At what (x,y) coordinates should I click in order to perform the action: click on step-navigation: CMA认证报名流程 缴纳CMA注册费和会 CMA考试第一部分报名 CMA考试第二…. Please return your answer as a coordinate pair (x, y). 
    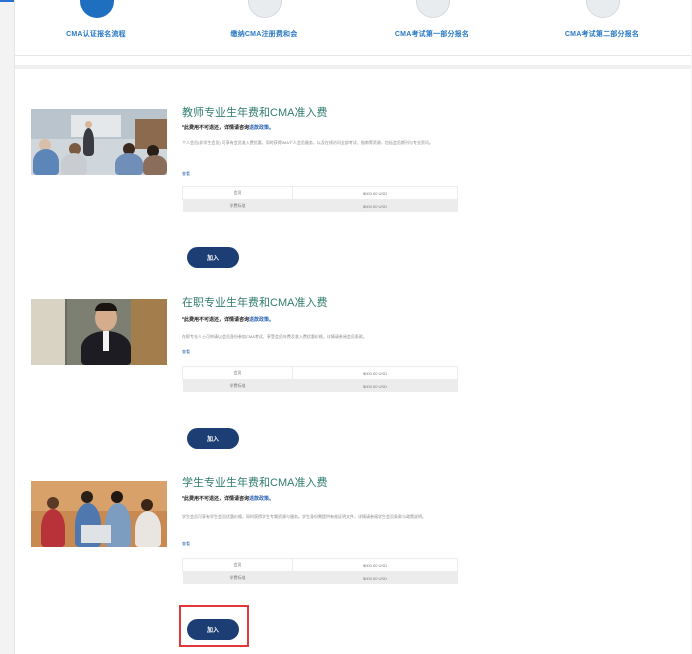
    Looking at the image, I should click on (353, 28).